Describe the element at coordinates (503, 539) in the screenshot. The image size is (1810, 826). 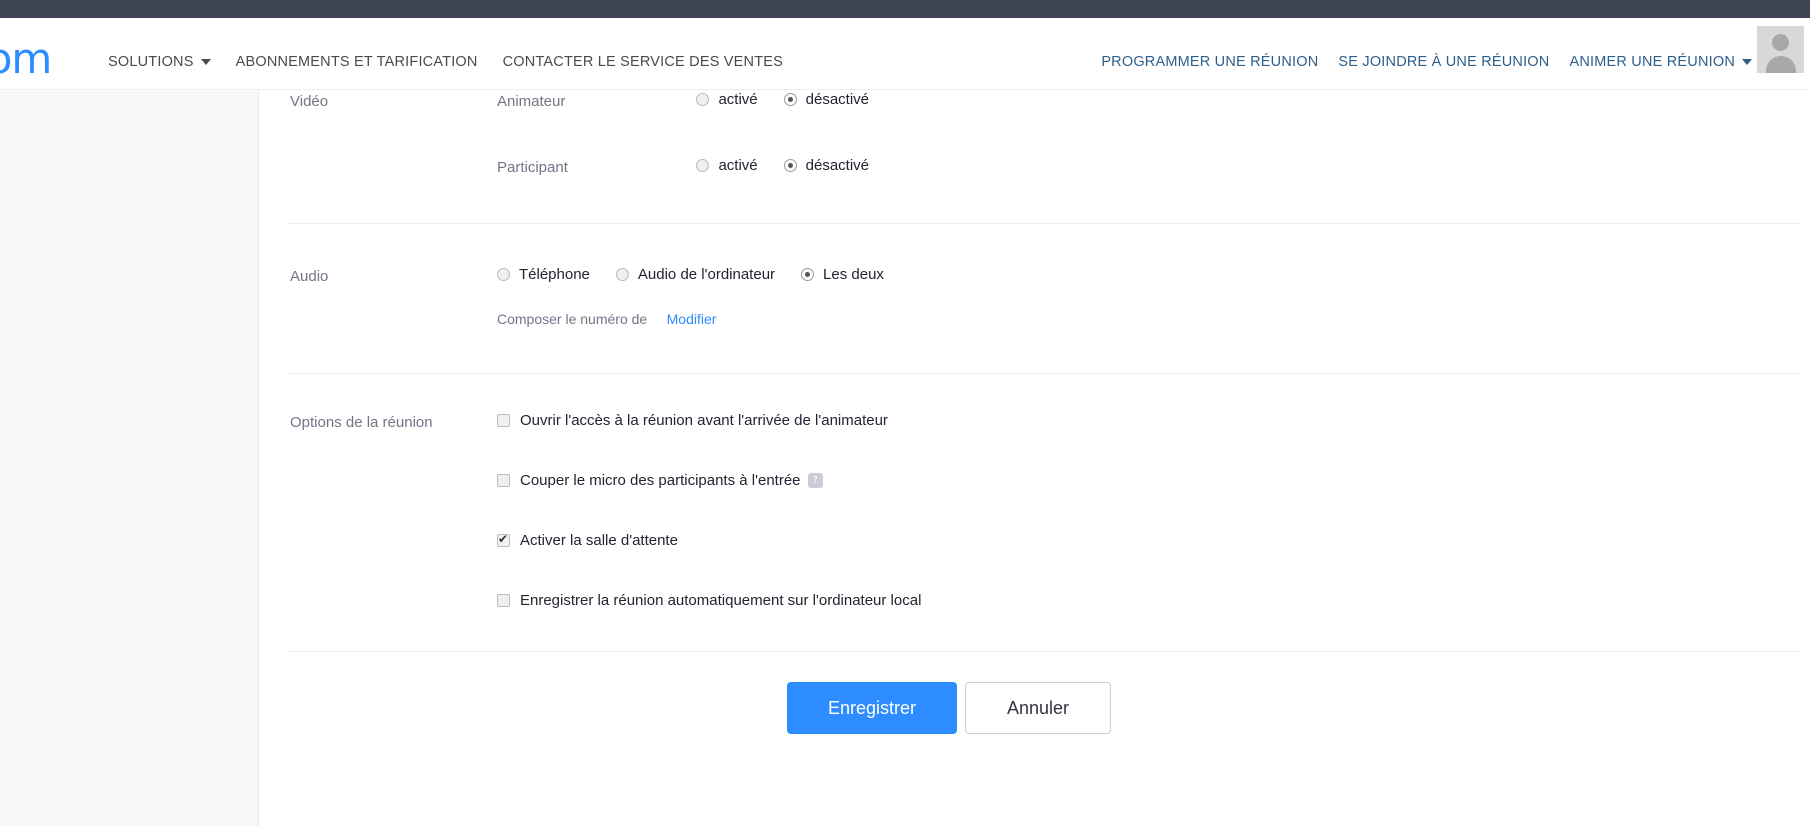
I see `checkbox-icon-checked` at that location.